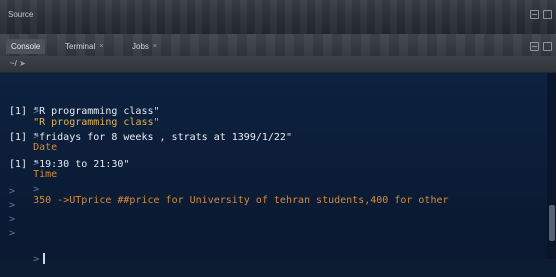  What do you see at coordinates (155, 46) in the screenshot?
I see `close-jobs-tab-icon: ×` at bounding box center [155, 46].